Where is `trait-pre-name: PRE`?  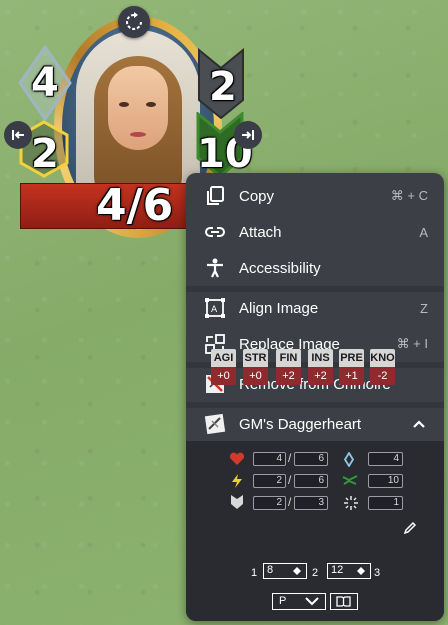 trait-pre-name: PRE is located at coordinates (351, 358).